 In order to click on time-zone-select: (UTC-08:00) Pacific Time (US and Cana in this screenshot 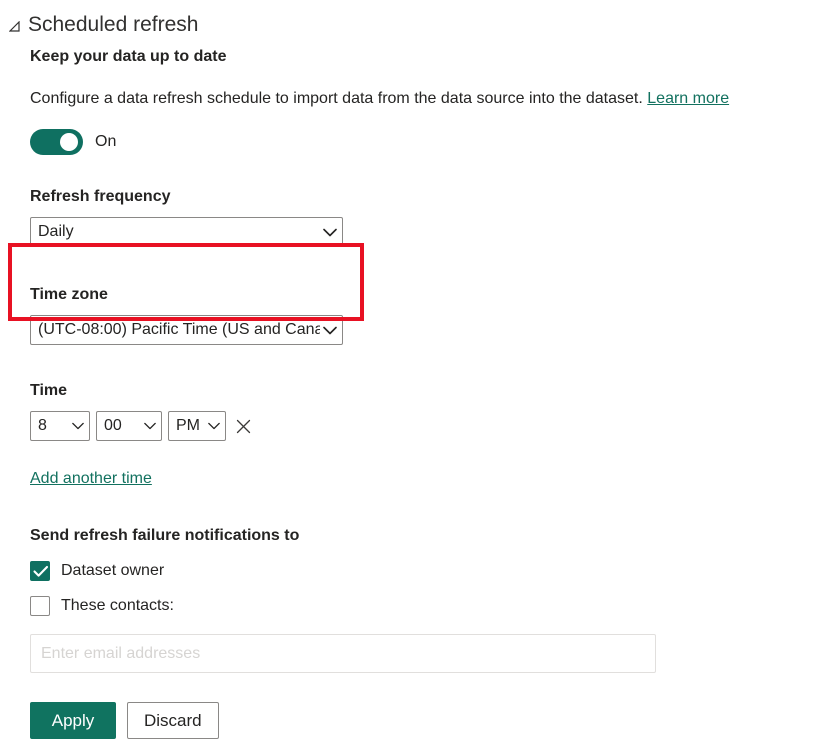, I will do `click(186, 330)`.